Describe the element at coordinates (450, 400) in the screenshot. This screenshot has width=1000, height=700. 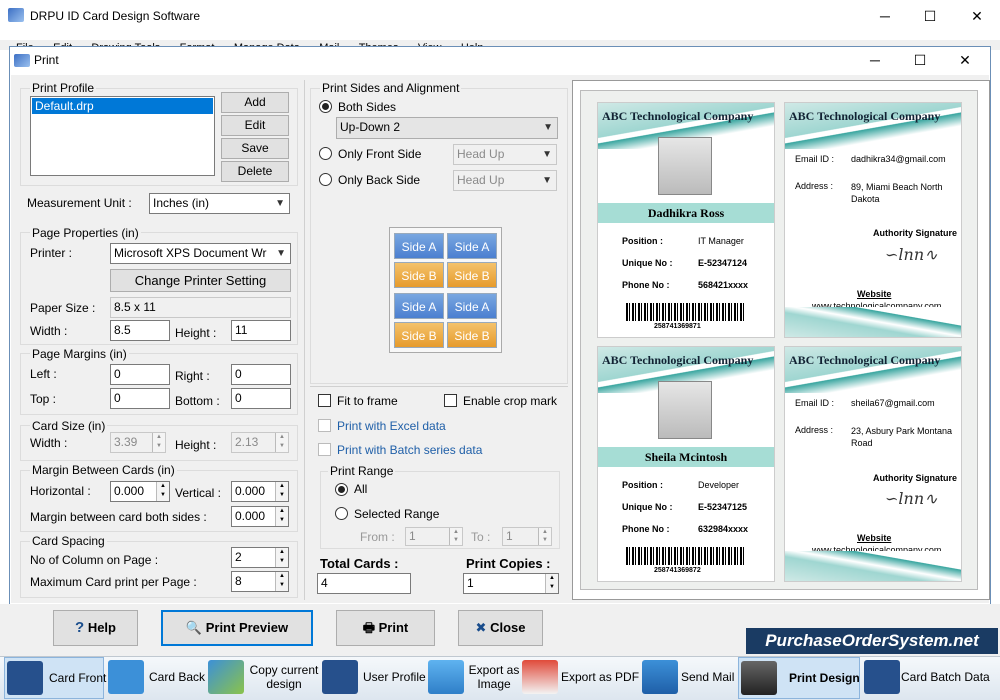
I see `crop-mark-checkbox` at that location.